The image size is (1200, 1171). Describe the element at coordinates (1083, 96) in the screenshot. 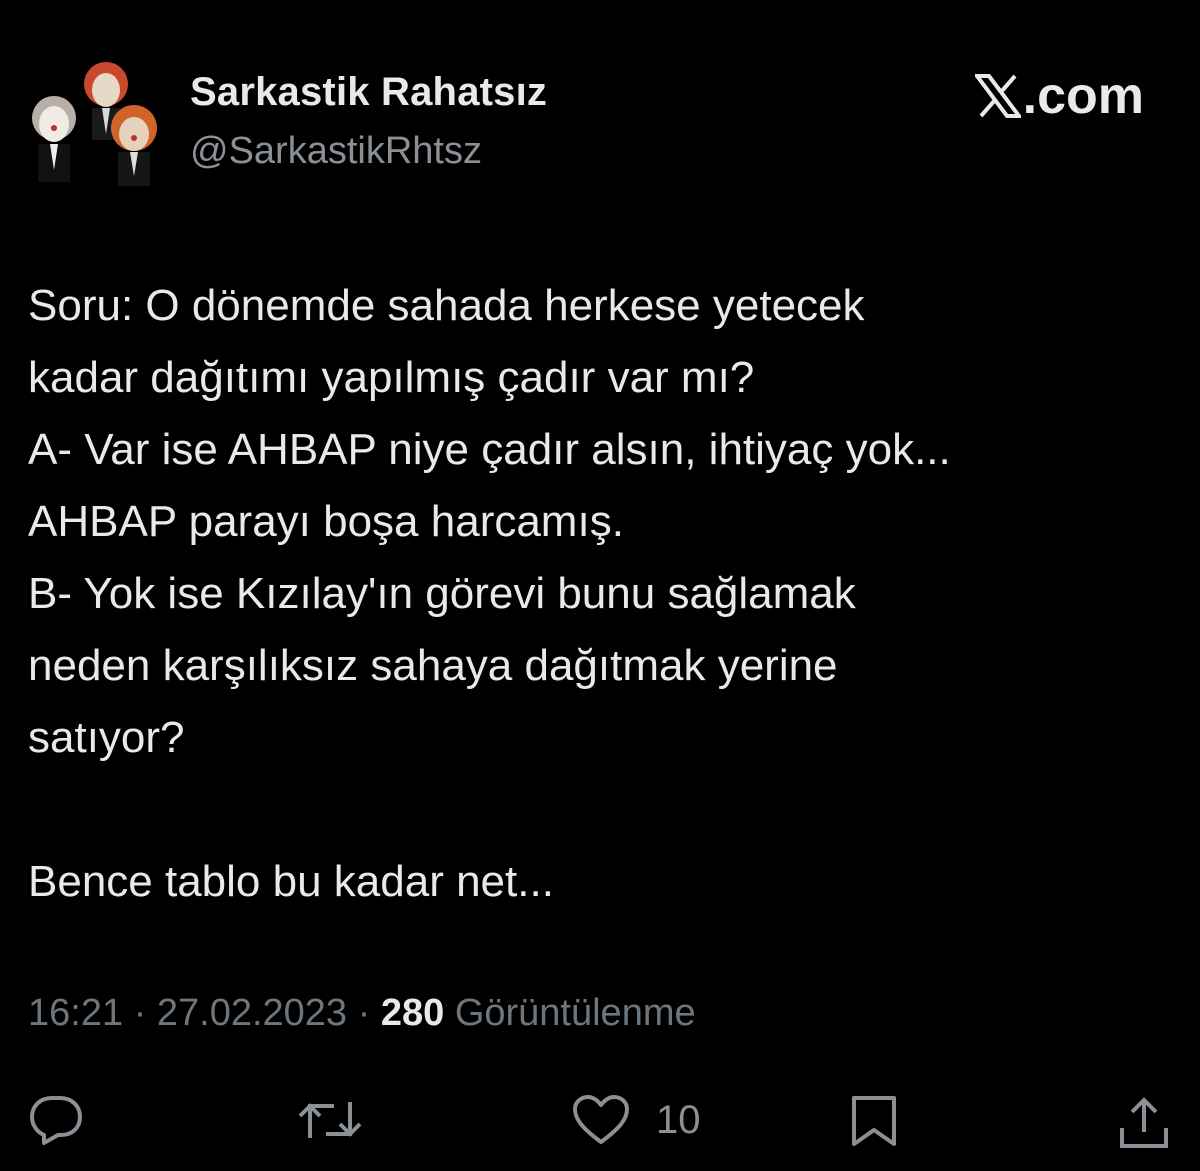

I see `brand-label: .com` at that location.